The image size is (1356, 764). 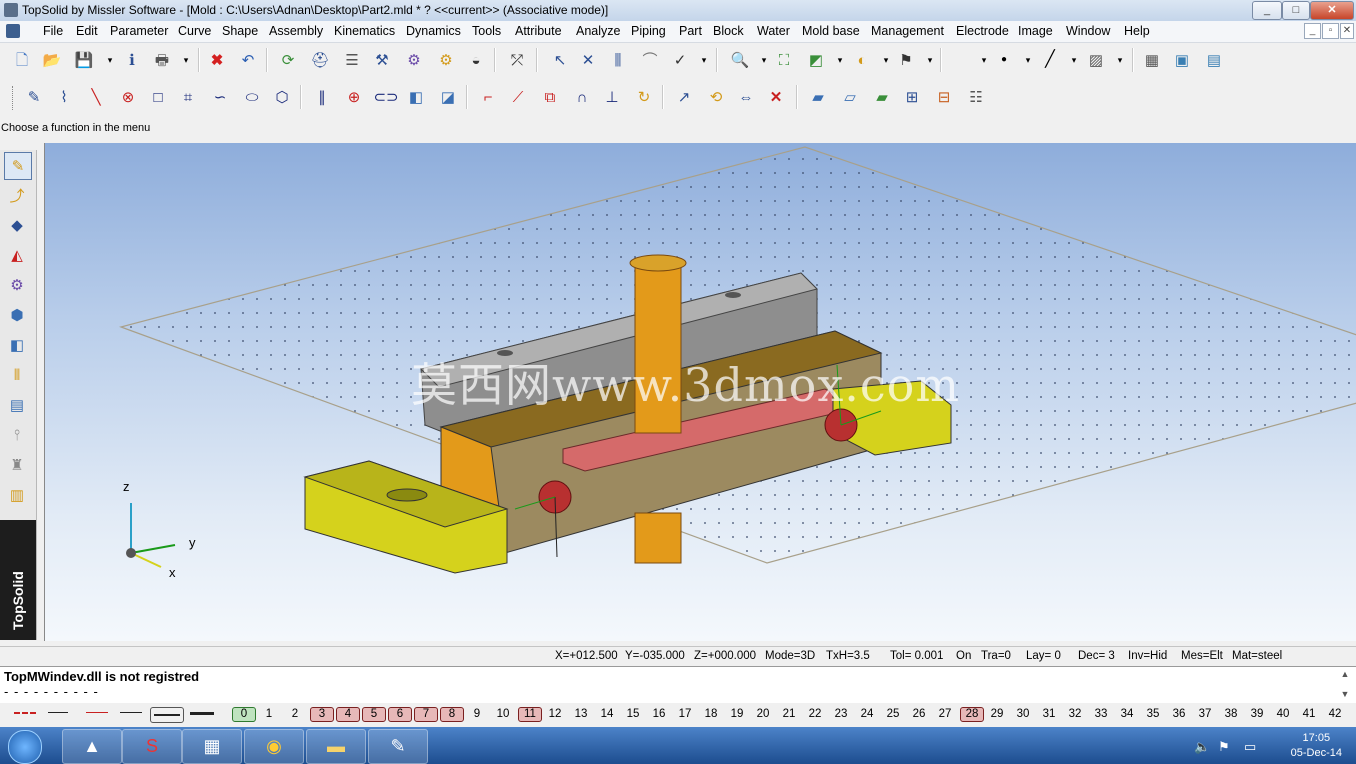 What do you see at coordinates (446, 60) in the screenshot?
I see `robot-icon: ⚙` at bounding box center [446, 60].